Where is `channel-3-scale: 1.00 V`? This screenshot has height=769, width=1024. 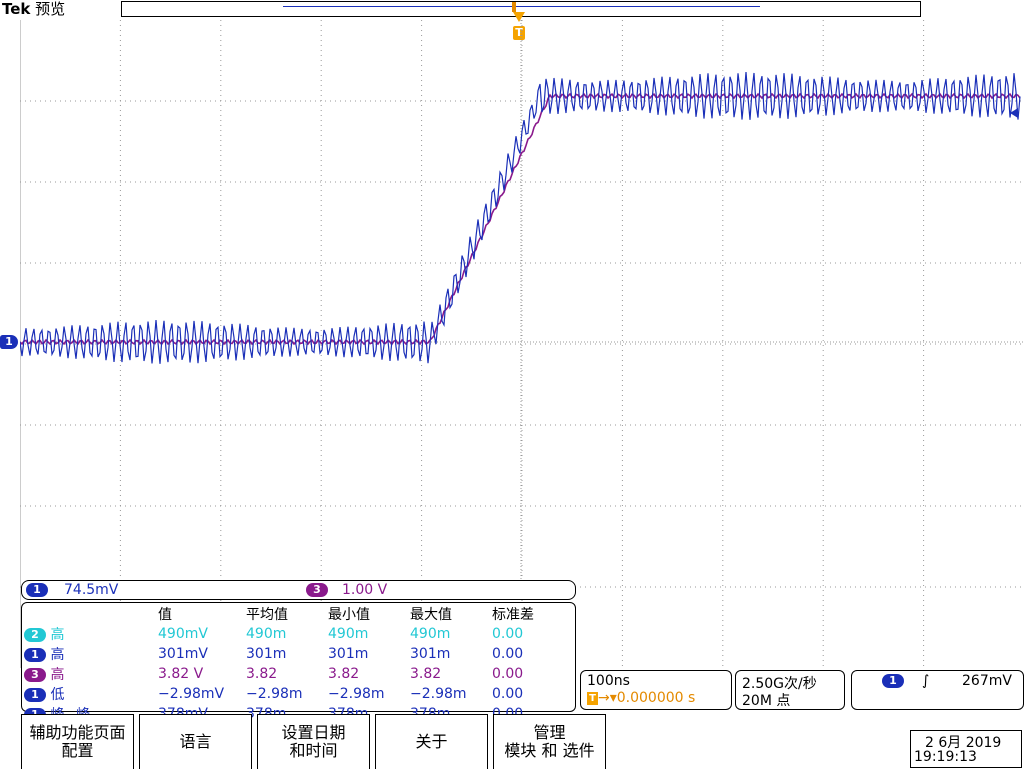
channel-3-scale: 1.00 V is located at coordinates (365, 590).